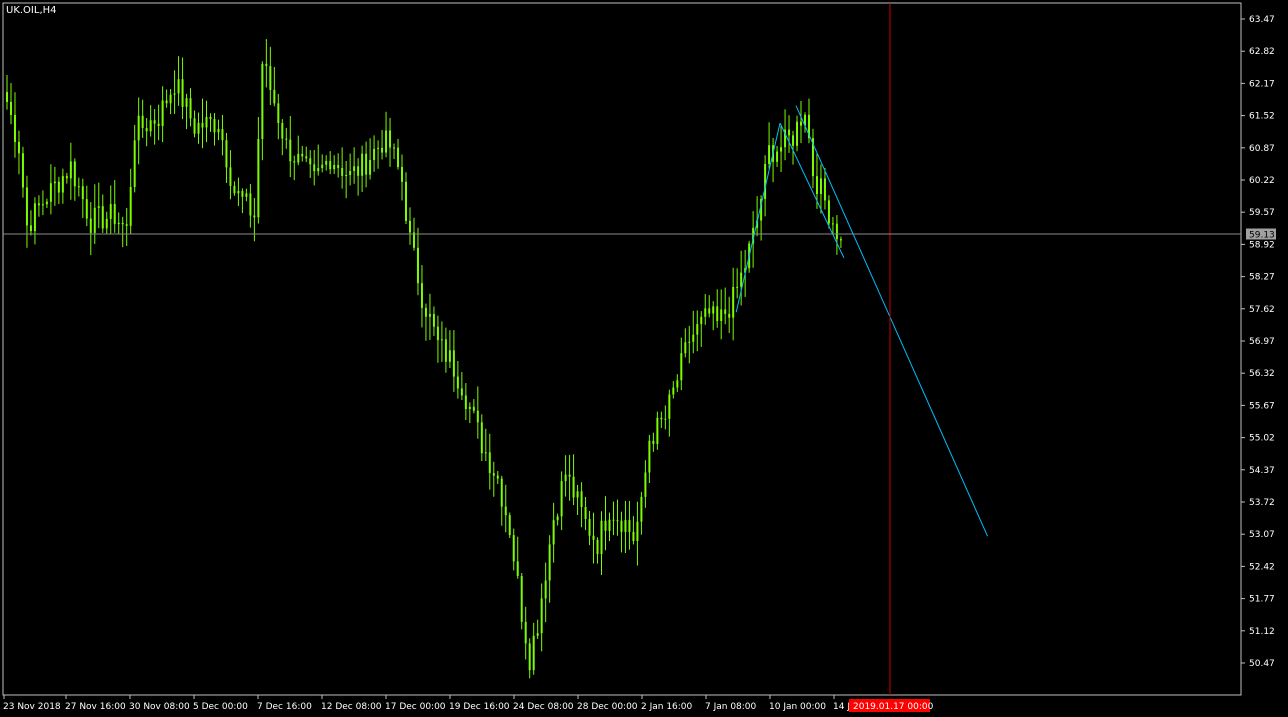 This screenshot has height=717, width=1288. What do you see at coordinates (1262, 664) in the screenshot?
I see `price-tick-label: 50.47` at bounding box center [1262, 664].